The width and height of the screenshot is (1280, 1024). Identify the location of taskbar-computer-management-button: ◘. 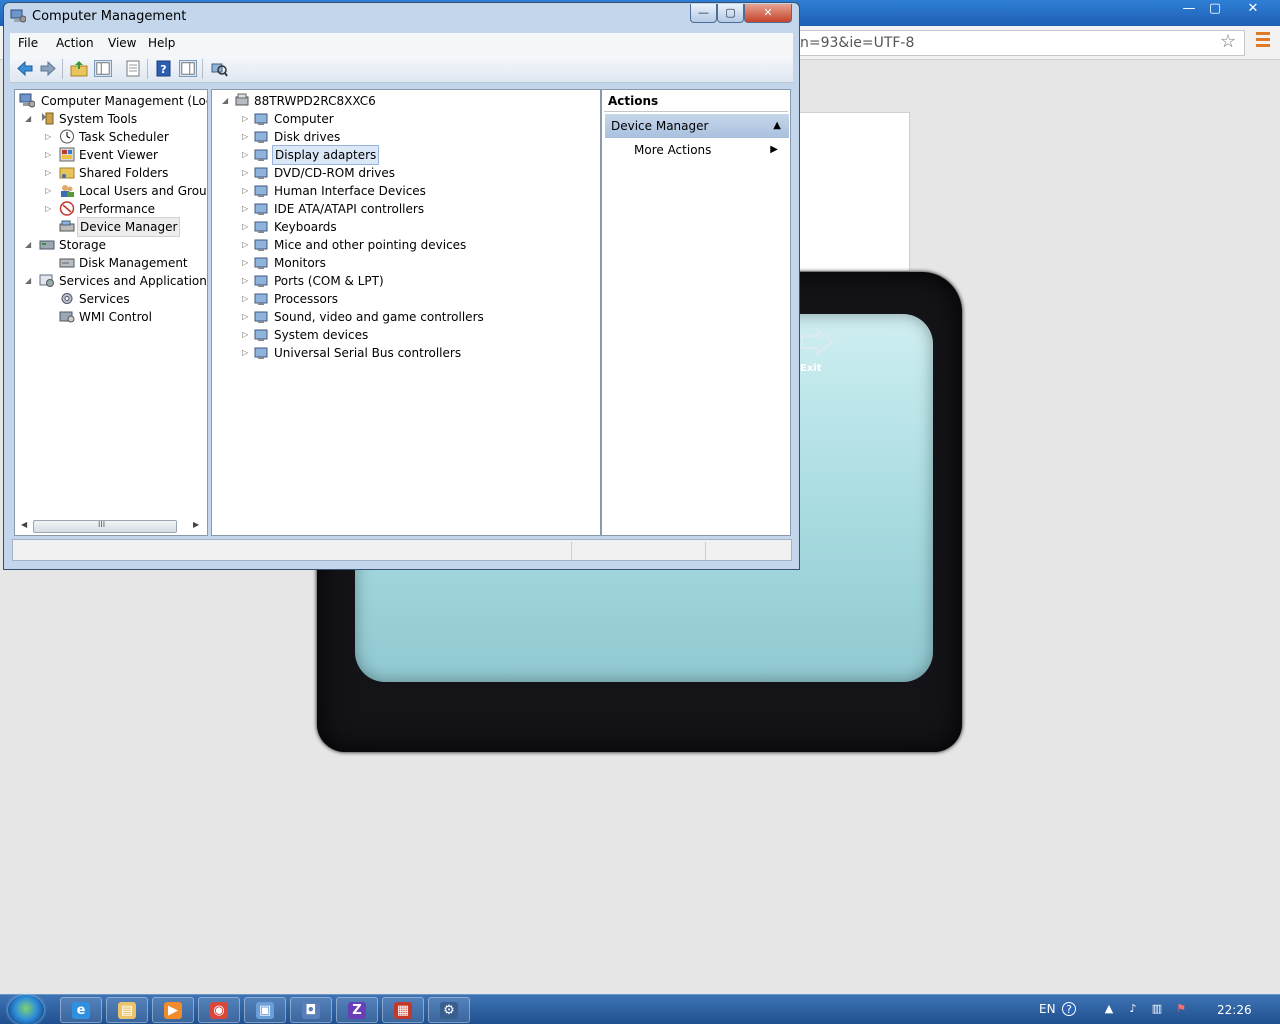
(311, 1010).